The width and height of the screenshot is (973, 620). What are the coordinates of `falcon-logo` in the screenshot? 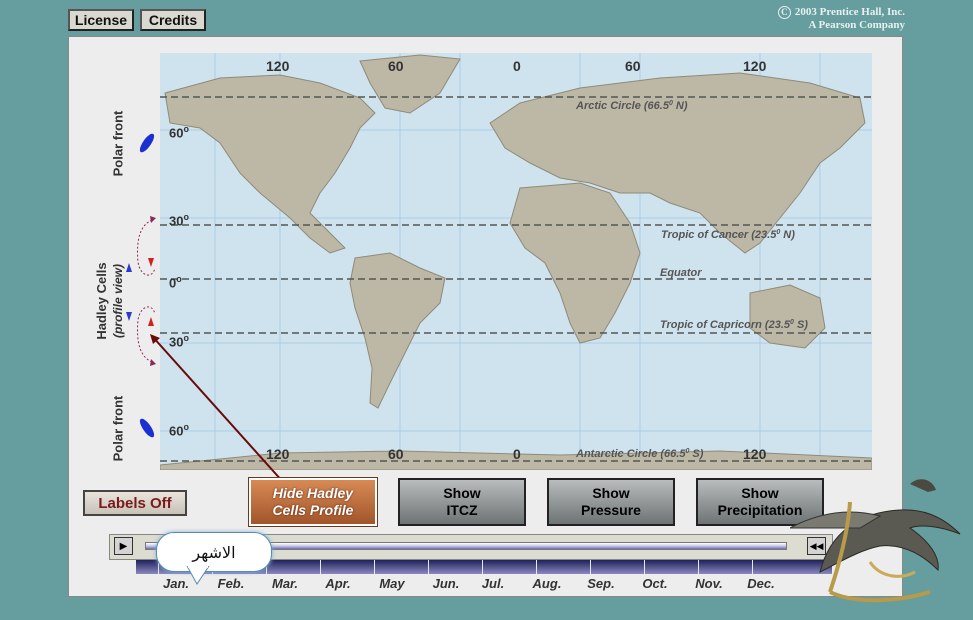 It's located at (875, 541).